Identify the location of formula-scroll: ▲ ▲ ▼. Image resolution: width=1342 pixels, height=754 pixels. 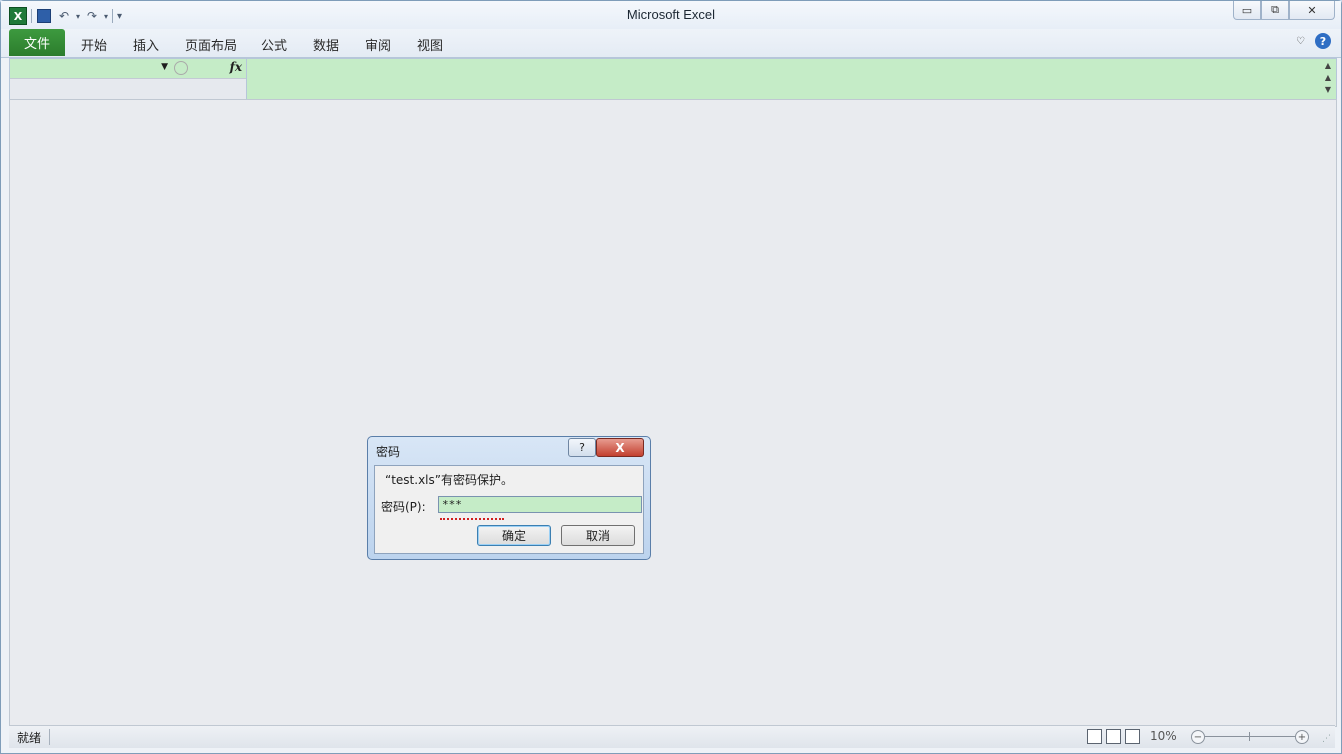
(1328, 78).